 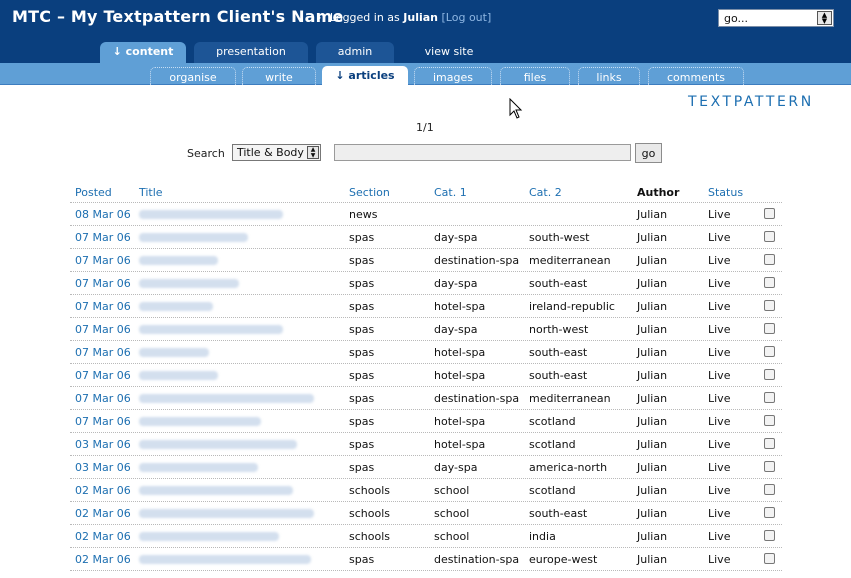 What do you see at coordinates (355, 52) in the screenshot?
I see `tab-admin: admin` at bounding box center [355, 52].